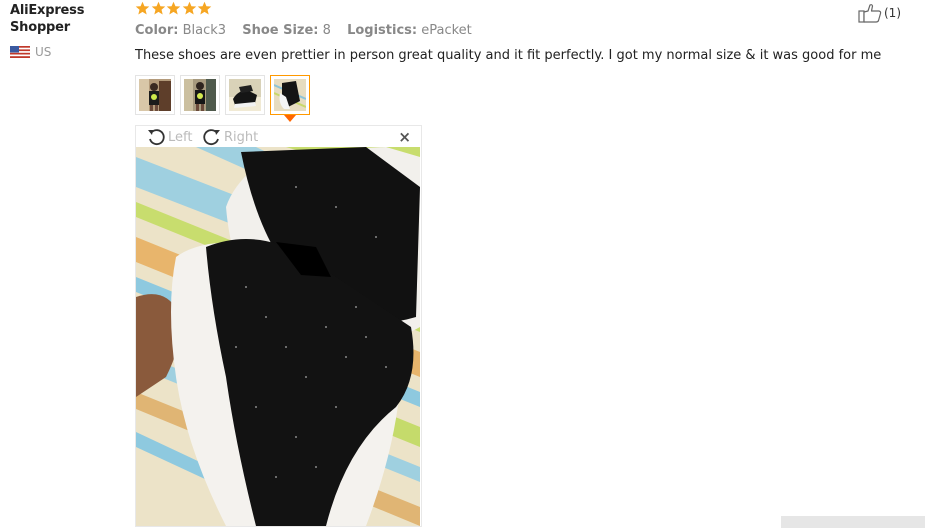  I want to click on rotate-left-label: Left, so click(180, 137).